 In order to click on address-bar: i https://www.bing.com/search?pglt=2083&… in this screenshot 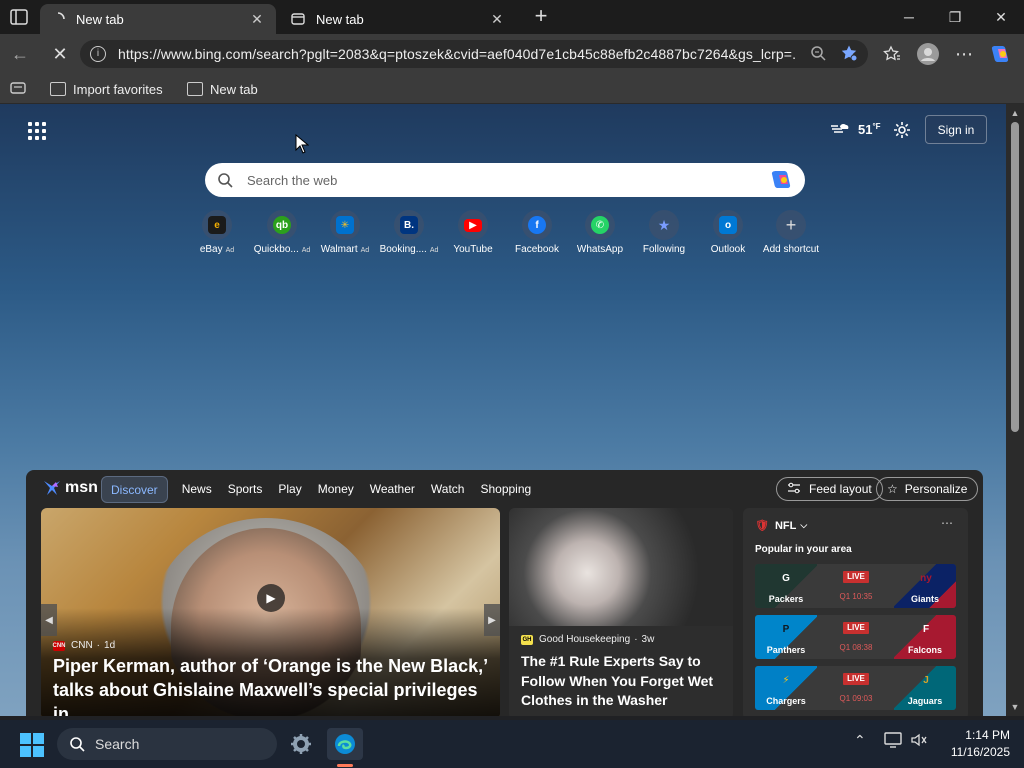, I will do `click(474, 54)`.